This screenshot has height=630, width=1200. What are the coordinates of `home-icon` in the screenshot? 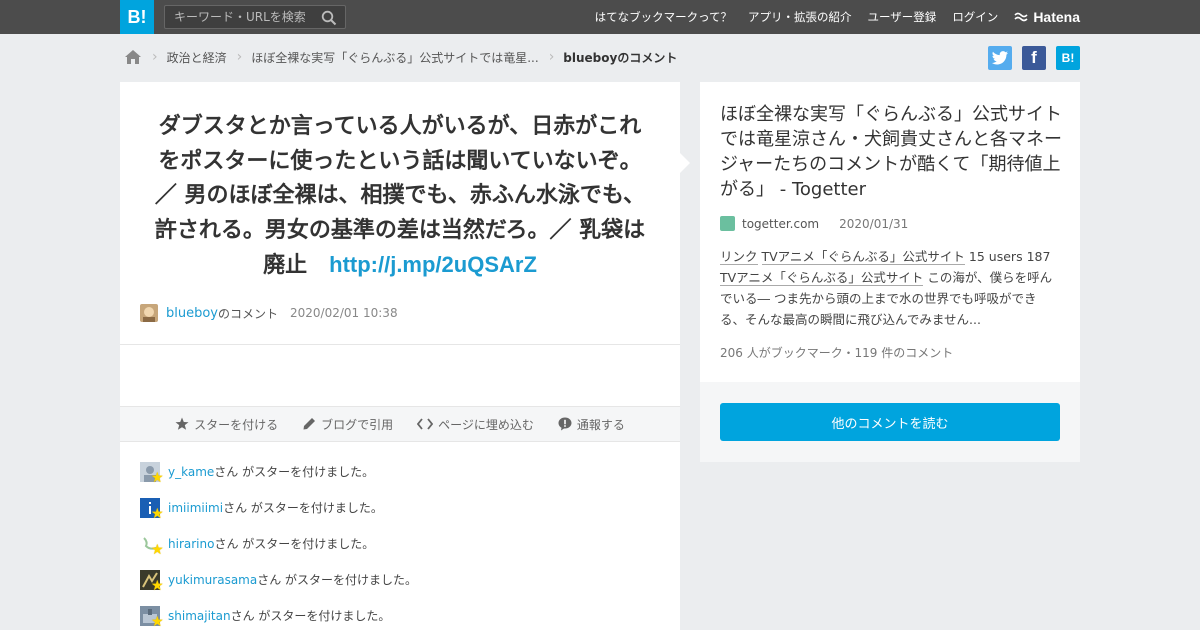 It's located at (133, 57).